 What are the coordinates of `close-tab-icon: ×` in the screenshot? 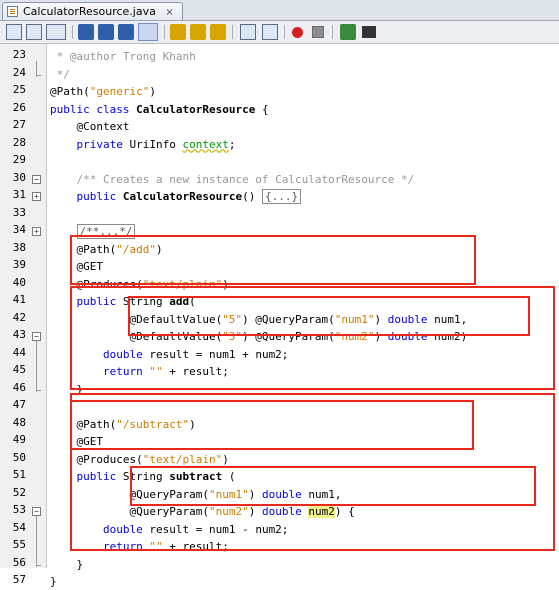 It's located at (169, 12).